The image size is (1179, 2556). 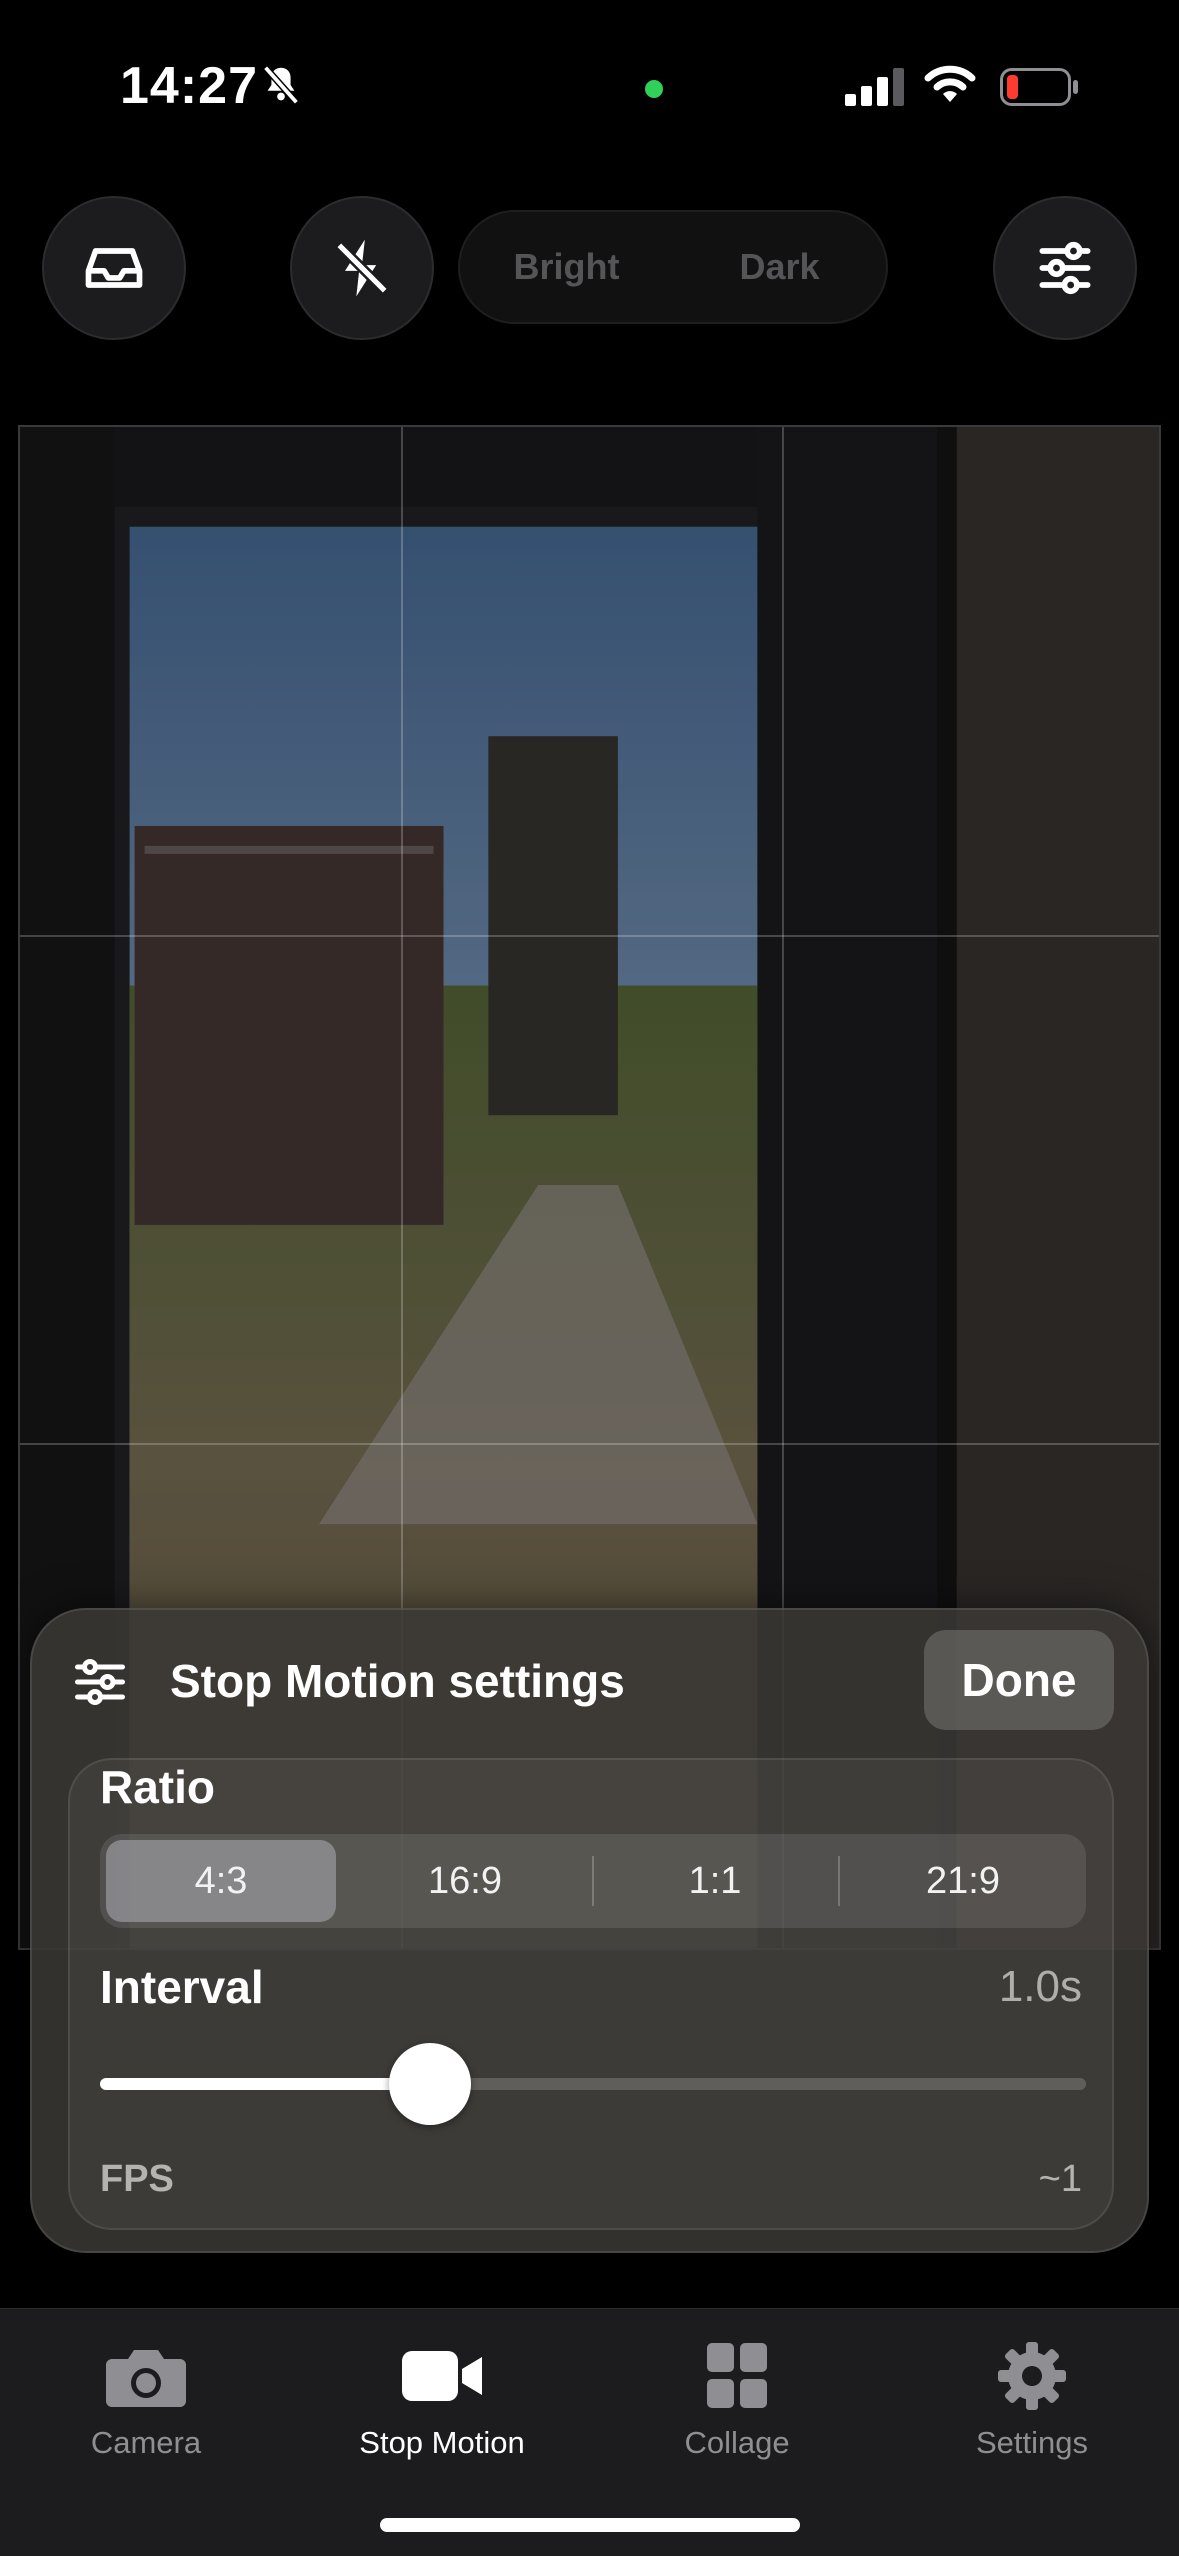 I want to click on fps-value: ~1, so click(x=1060, y=2179).